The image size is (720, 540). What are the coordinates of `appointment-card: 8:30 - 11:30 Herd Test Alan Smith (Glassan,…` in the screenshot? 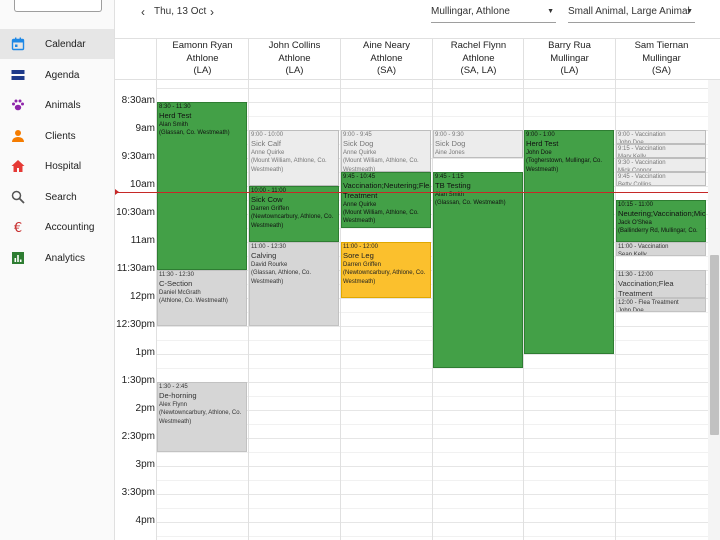 It's located at (202, 186).